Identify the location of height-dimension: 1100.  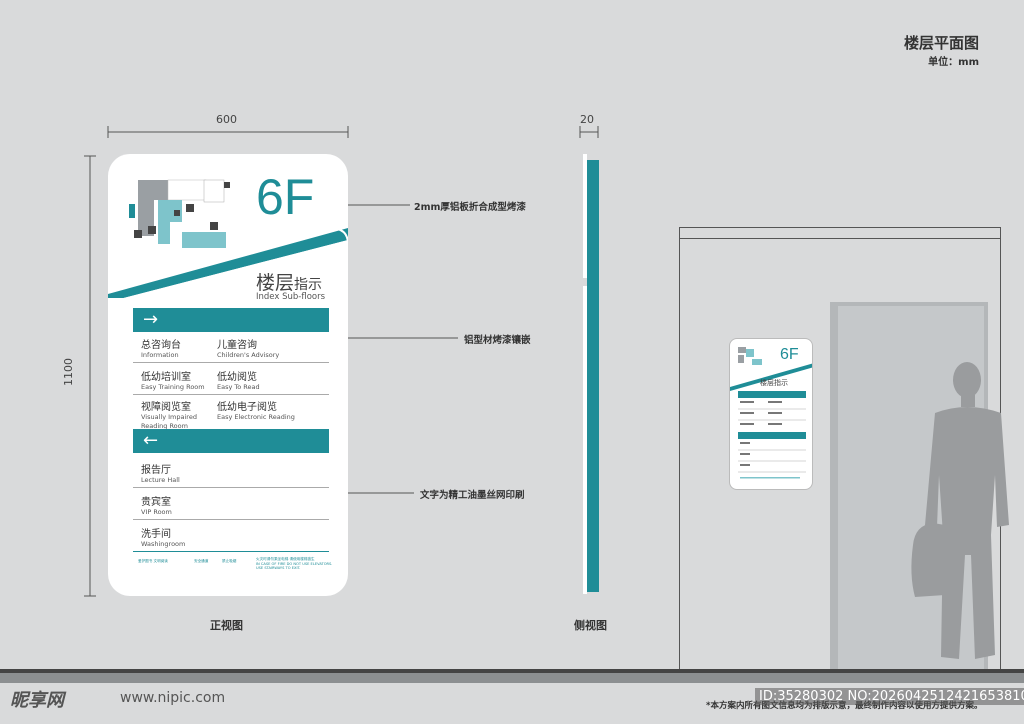
(68, 372).